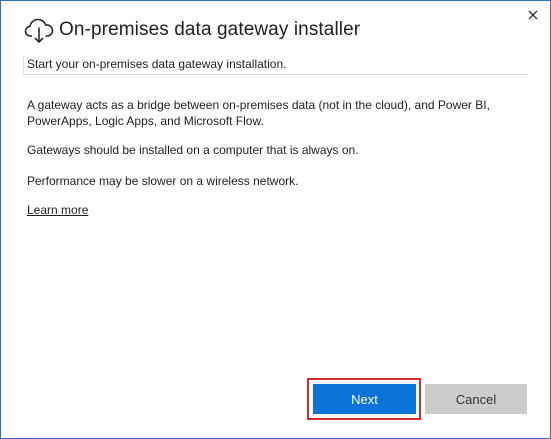  I want to click on cancel-button: Cancel, so click(476, 399).